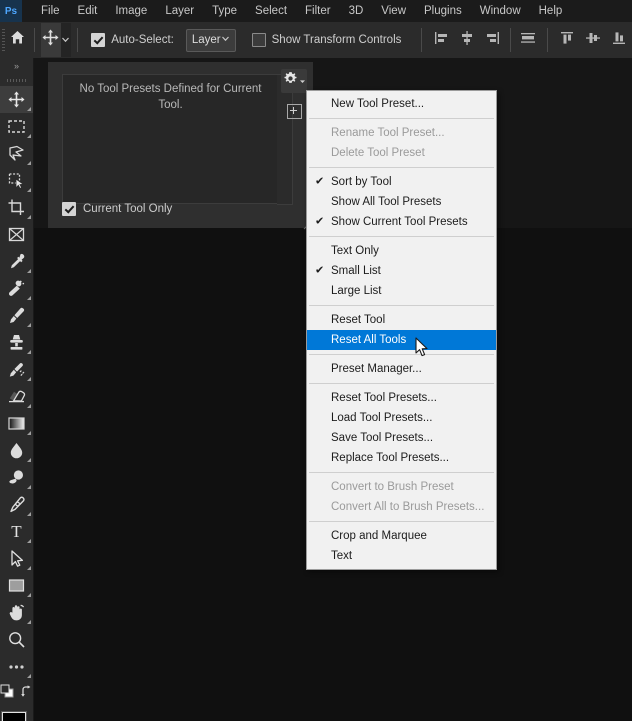 The image size is (632, 721). What do you see at coordinates (285, 139) in the screenshot?
I see `tool-presets-scrollbar` at bounding box center [285, 139].